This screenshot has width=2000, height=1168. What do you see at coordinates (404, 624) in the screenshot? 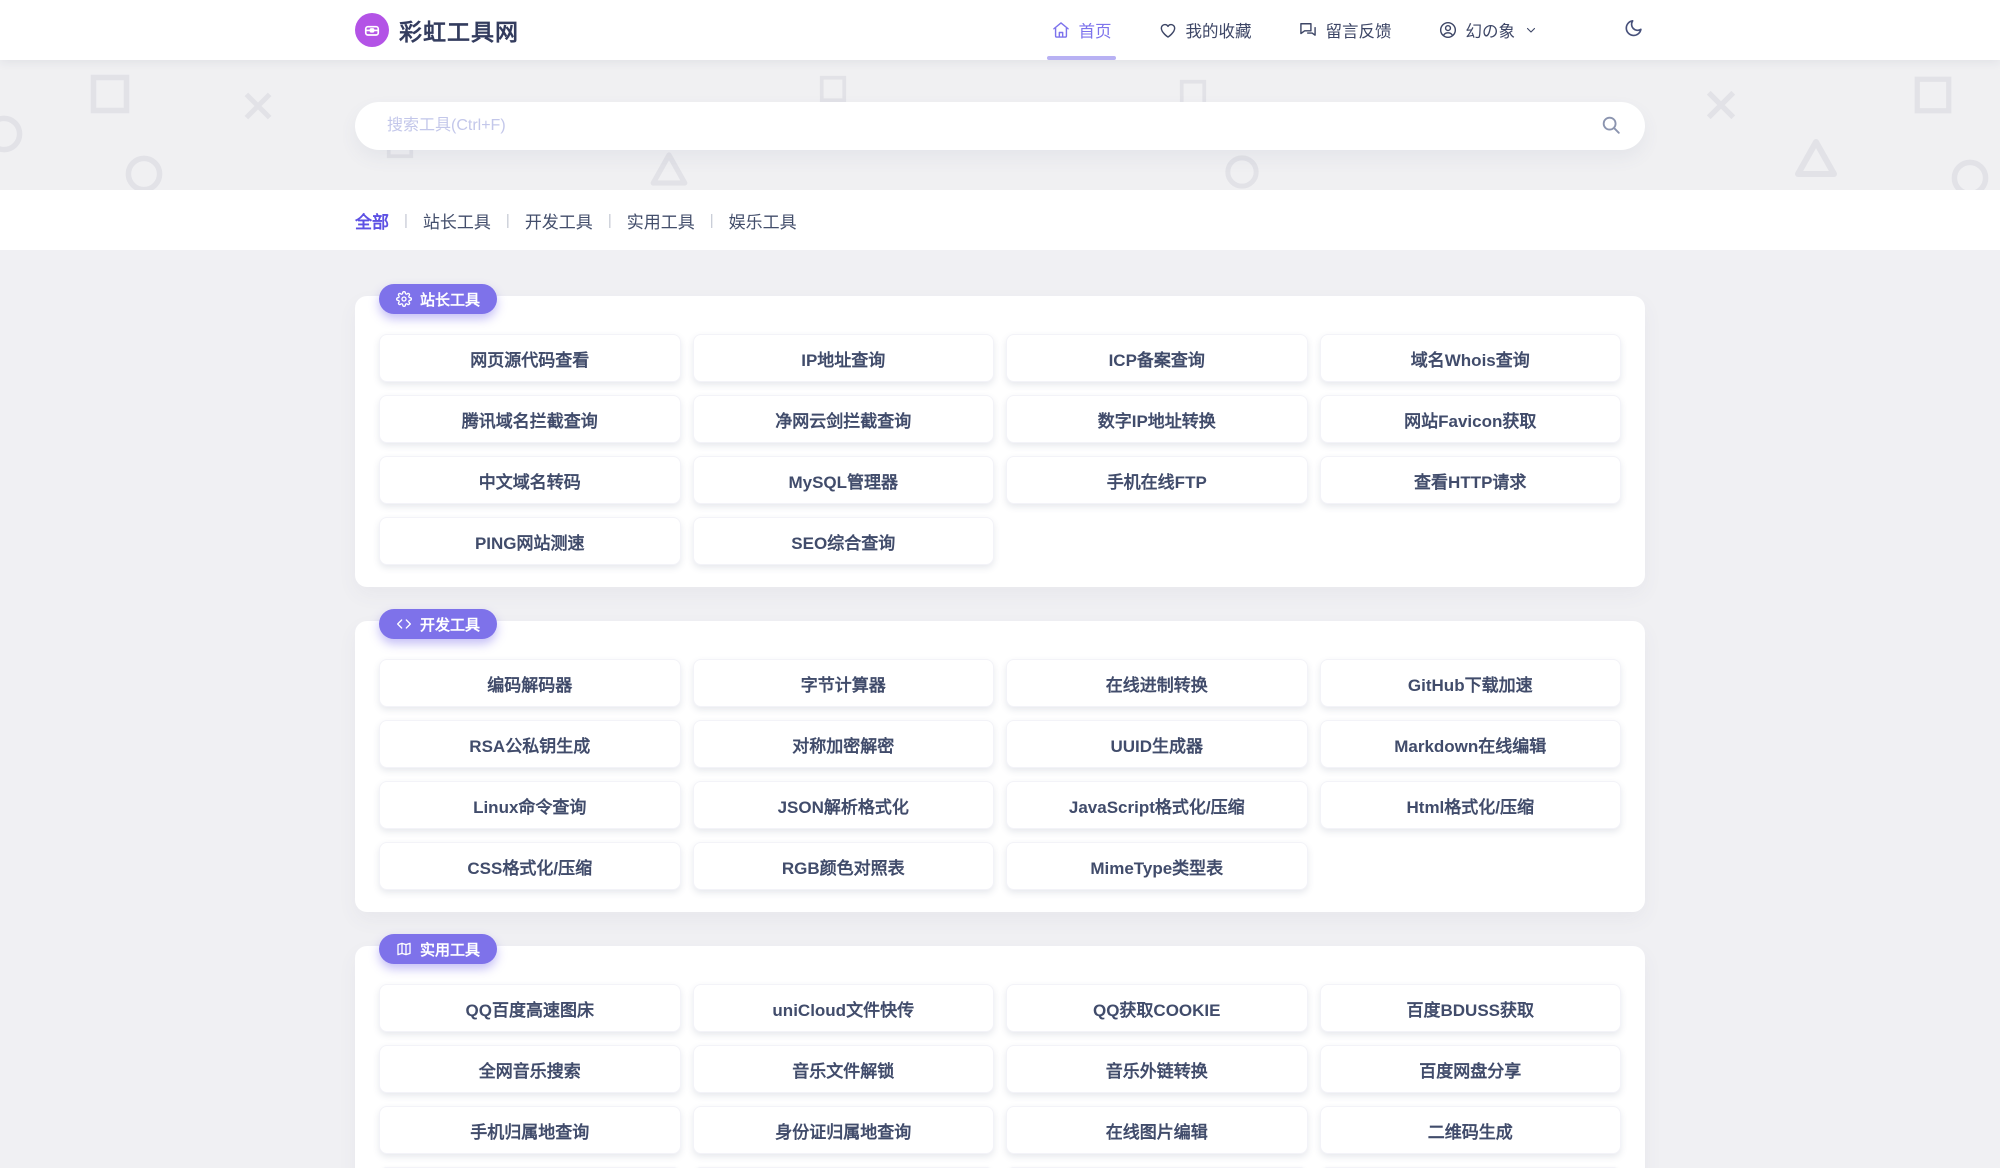
I see `code-icon` at bounding box center [404, 624].